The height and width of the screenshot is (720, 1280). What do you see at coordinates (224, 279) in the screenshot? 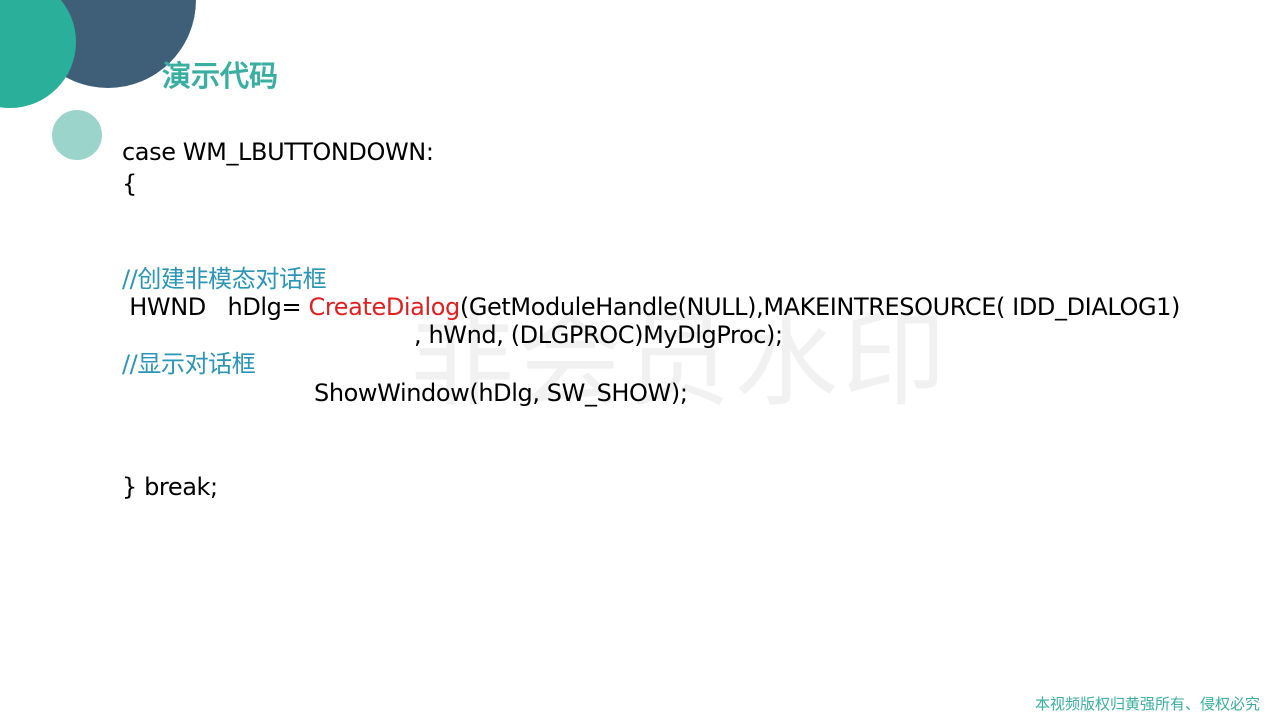
I see `code-comment-create: //创建非模态对话框` at bounding box center [224, 279].